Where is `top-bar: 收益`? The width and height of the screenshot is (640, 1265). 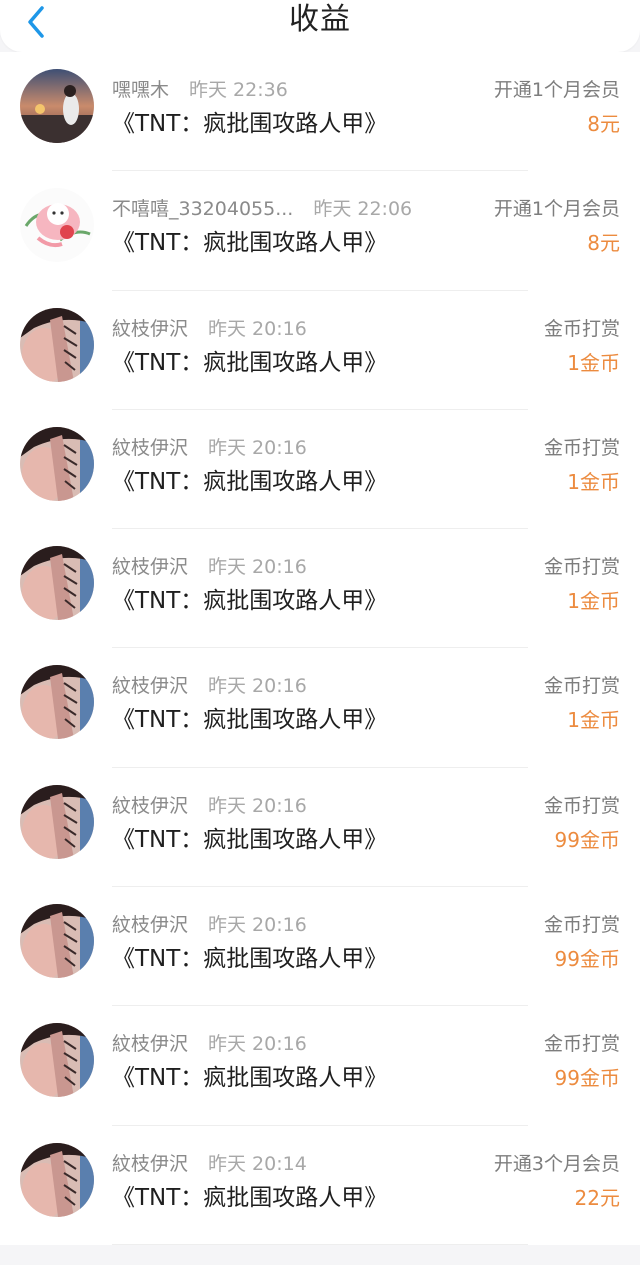
top-bar: 收益 is located at coordinates (320, 26).